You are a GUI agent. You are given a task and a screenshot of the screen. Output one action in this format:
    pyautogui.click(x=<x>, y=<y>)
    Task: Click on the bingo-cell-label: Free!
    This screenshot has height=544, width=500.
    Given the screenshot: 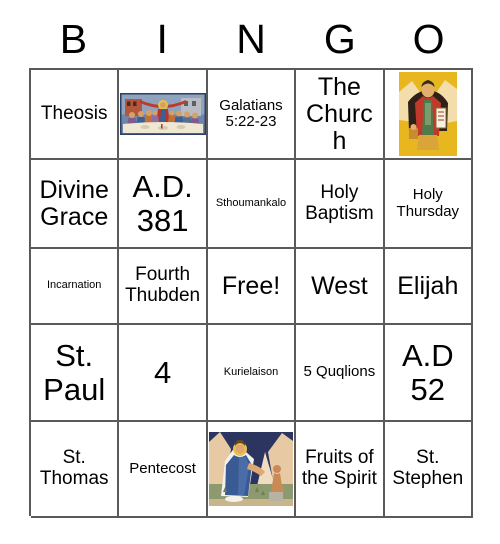 What is the action you would take?
    pyautogui.click(x=251, y=285)
    